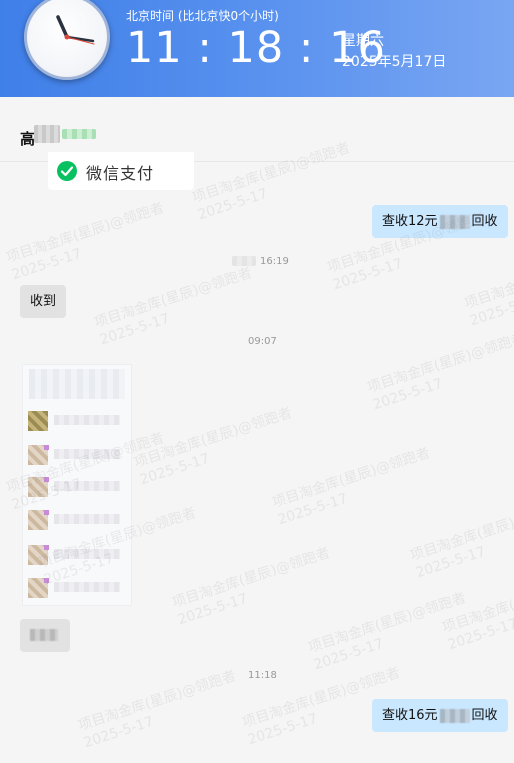 This screenshot has width=514, height=763. What do you see at coordinates (244, 261) in the screenshot?
I see `timestamp-censor-block` at bounding box center [244, 261].